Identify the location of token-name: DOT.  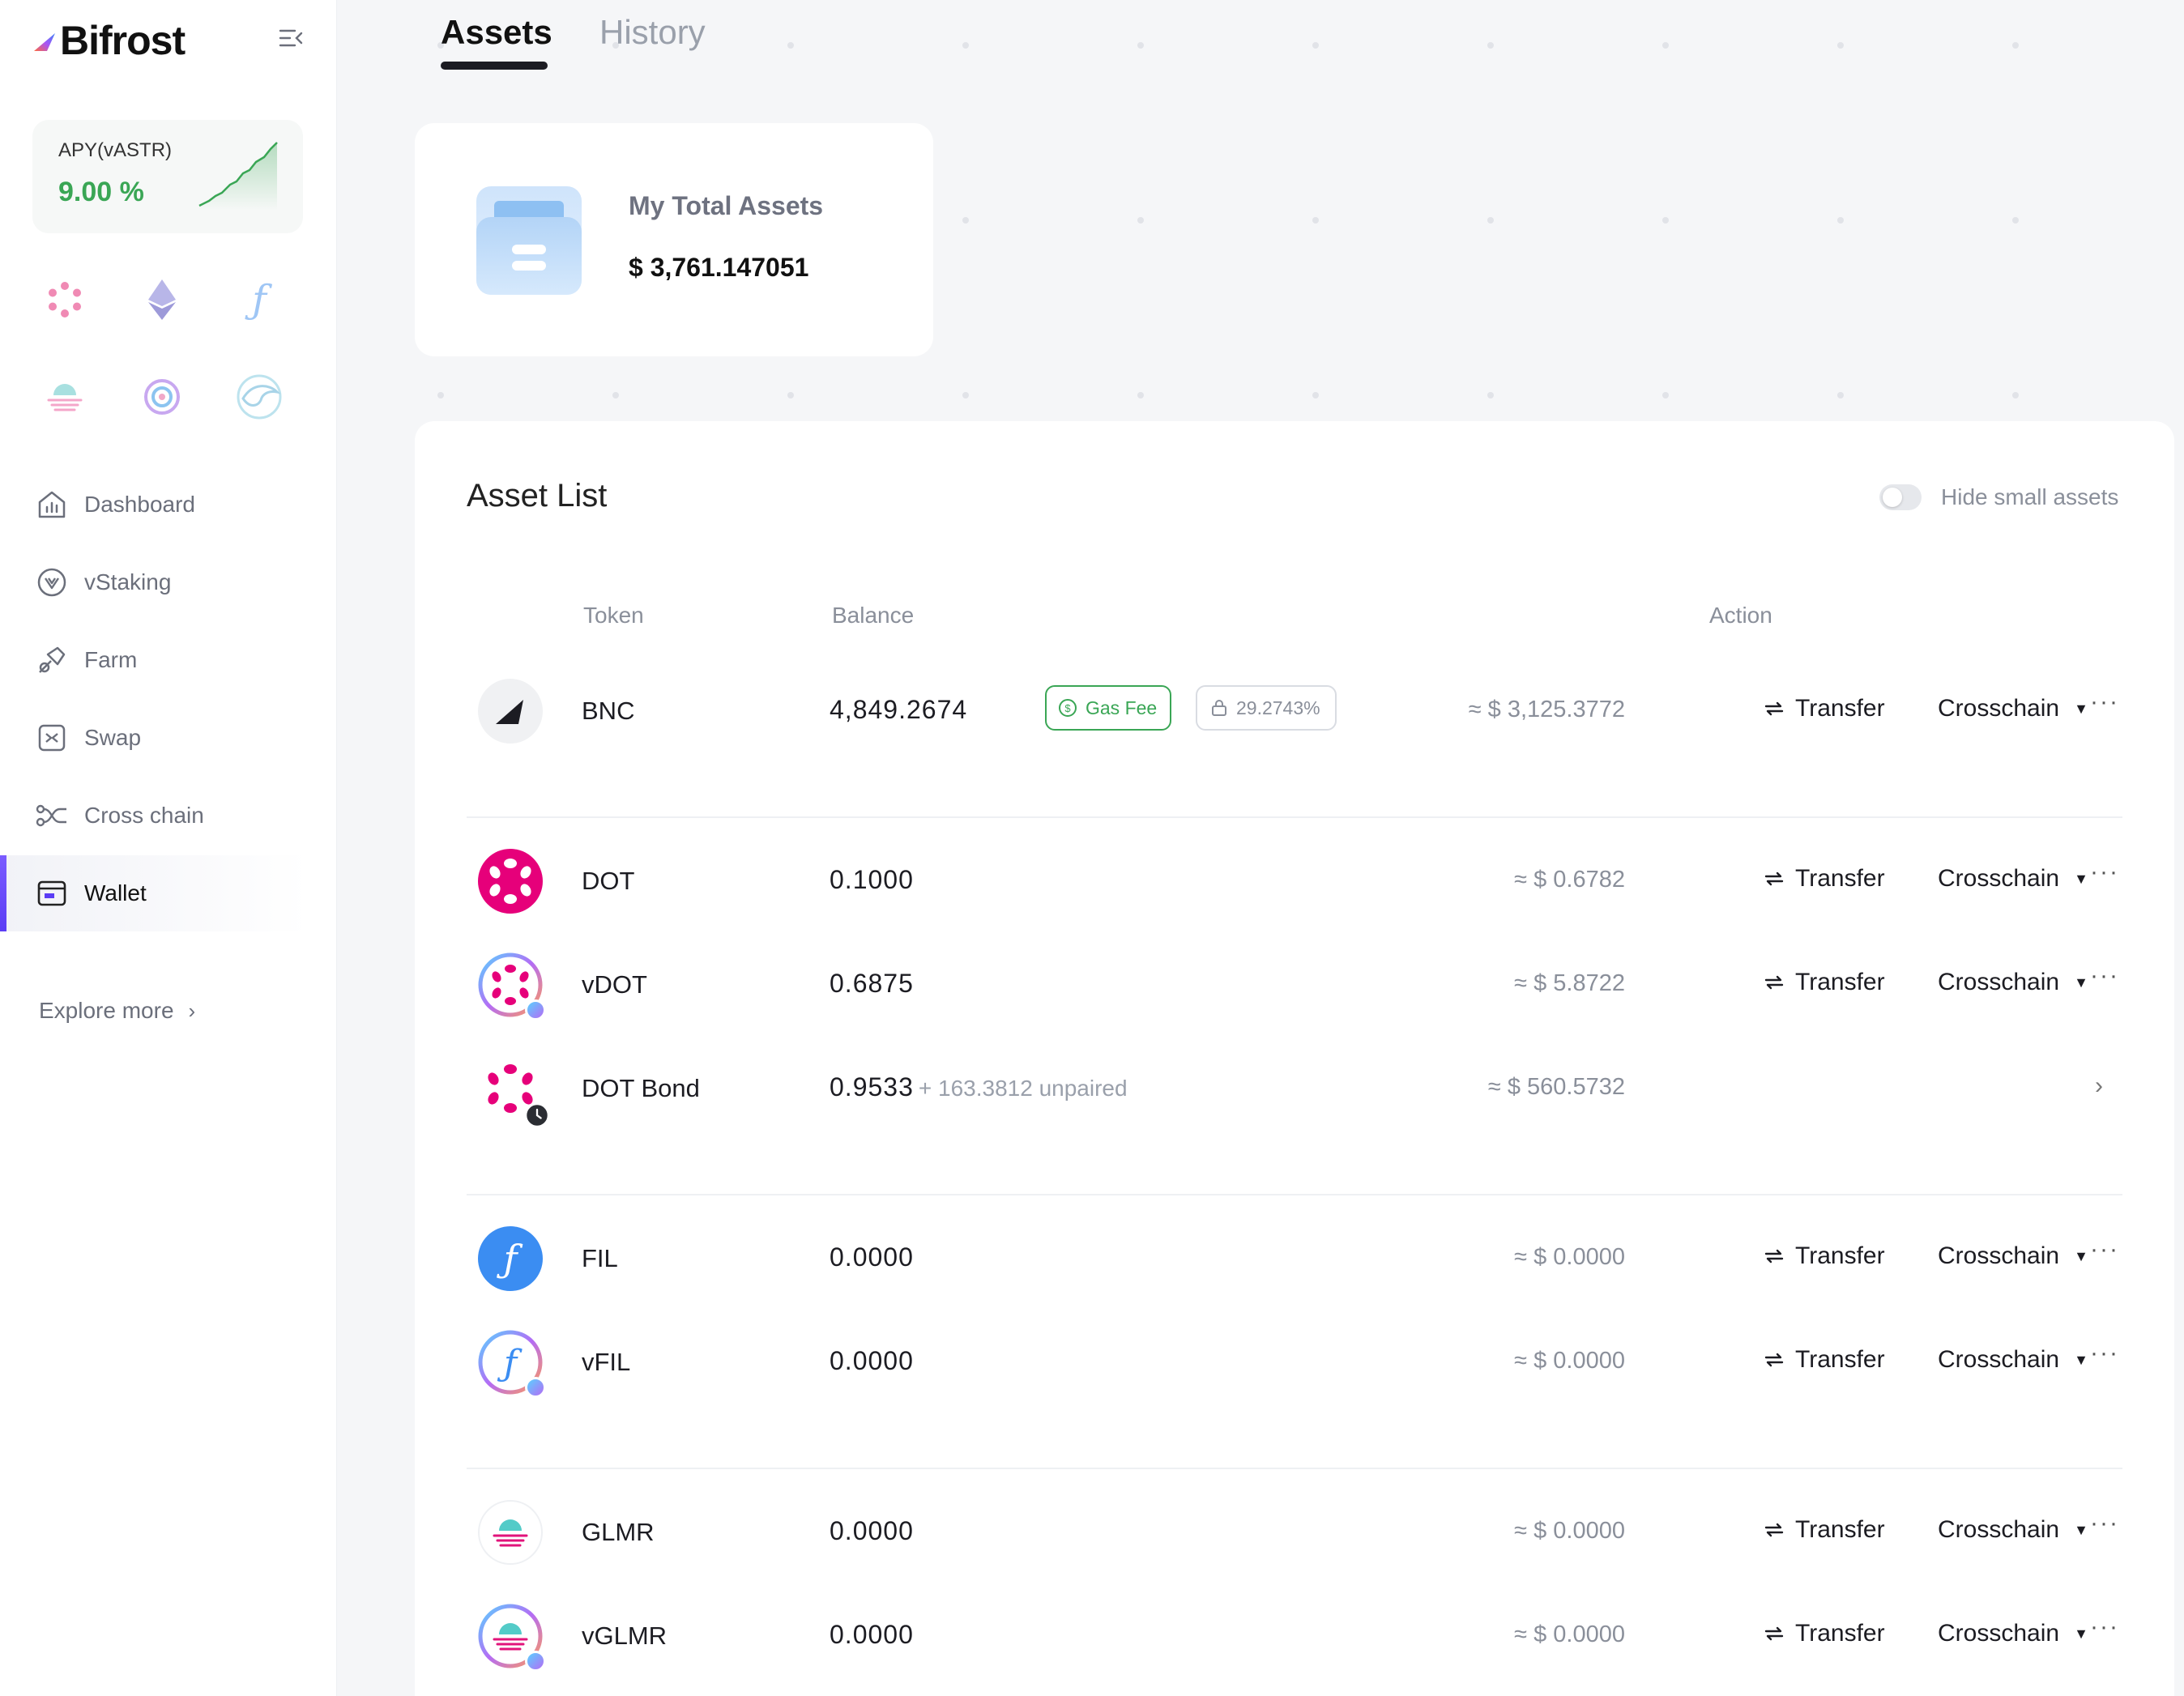
(608, 881).